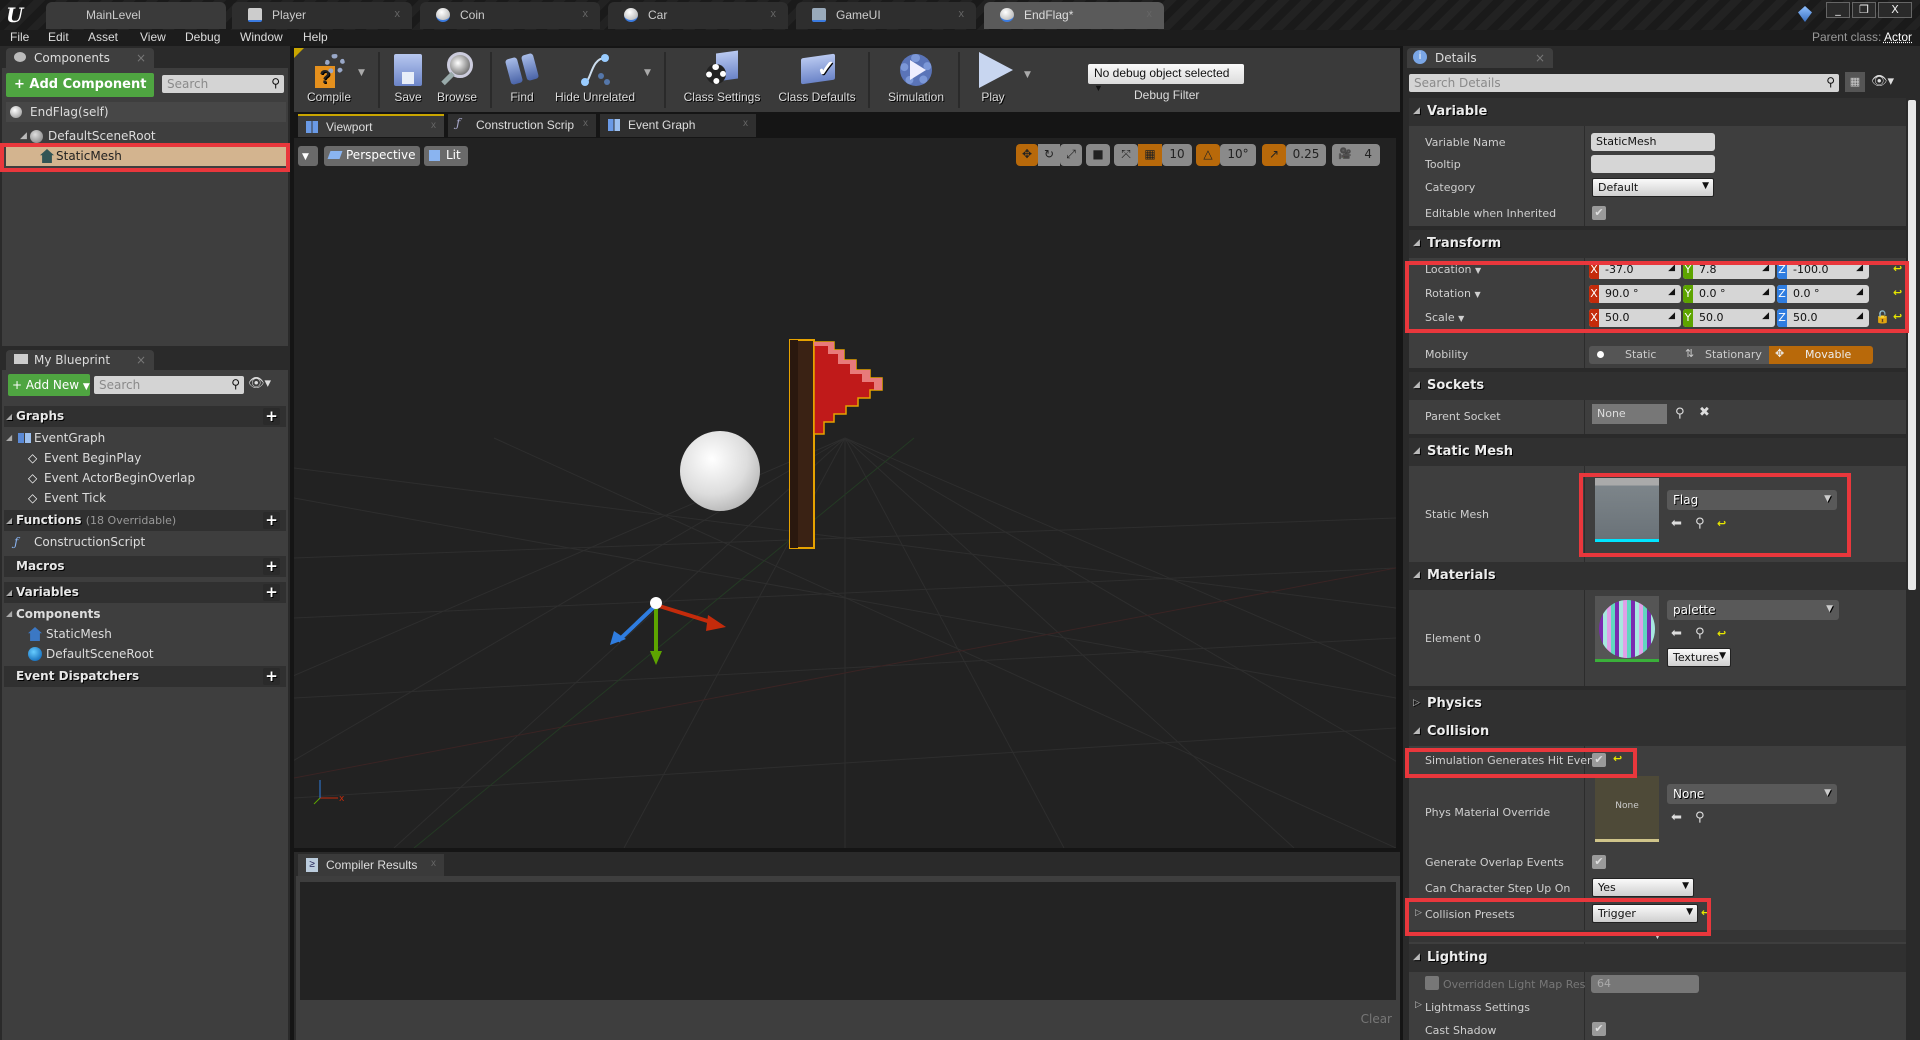 The width and height of the screenshot is (1920, 1040). What do you see at coordinates (18, 15) in the screenshot?
I see `unreal-logo-icon: U` at bounding box center [18, 15].